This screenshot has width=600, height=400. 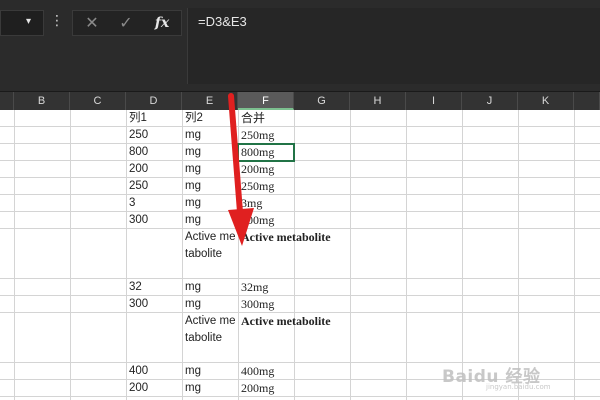 I want to click on table-row: 800 mg 800mg, so click(x=300, y=152).